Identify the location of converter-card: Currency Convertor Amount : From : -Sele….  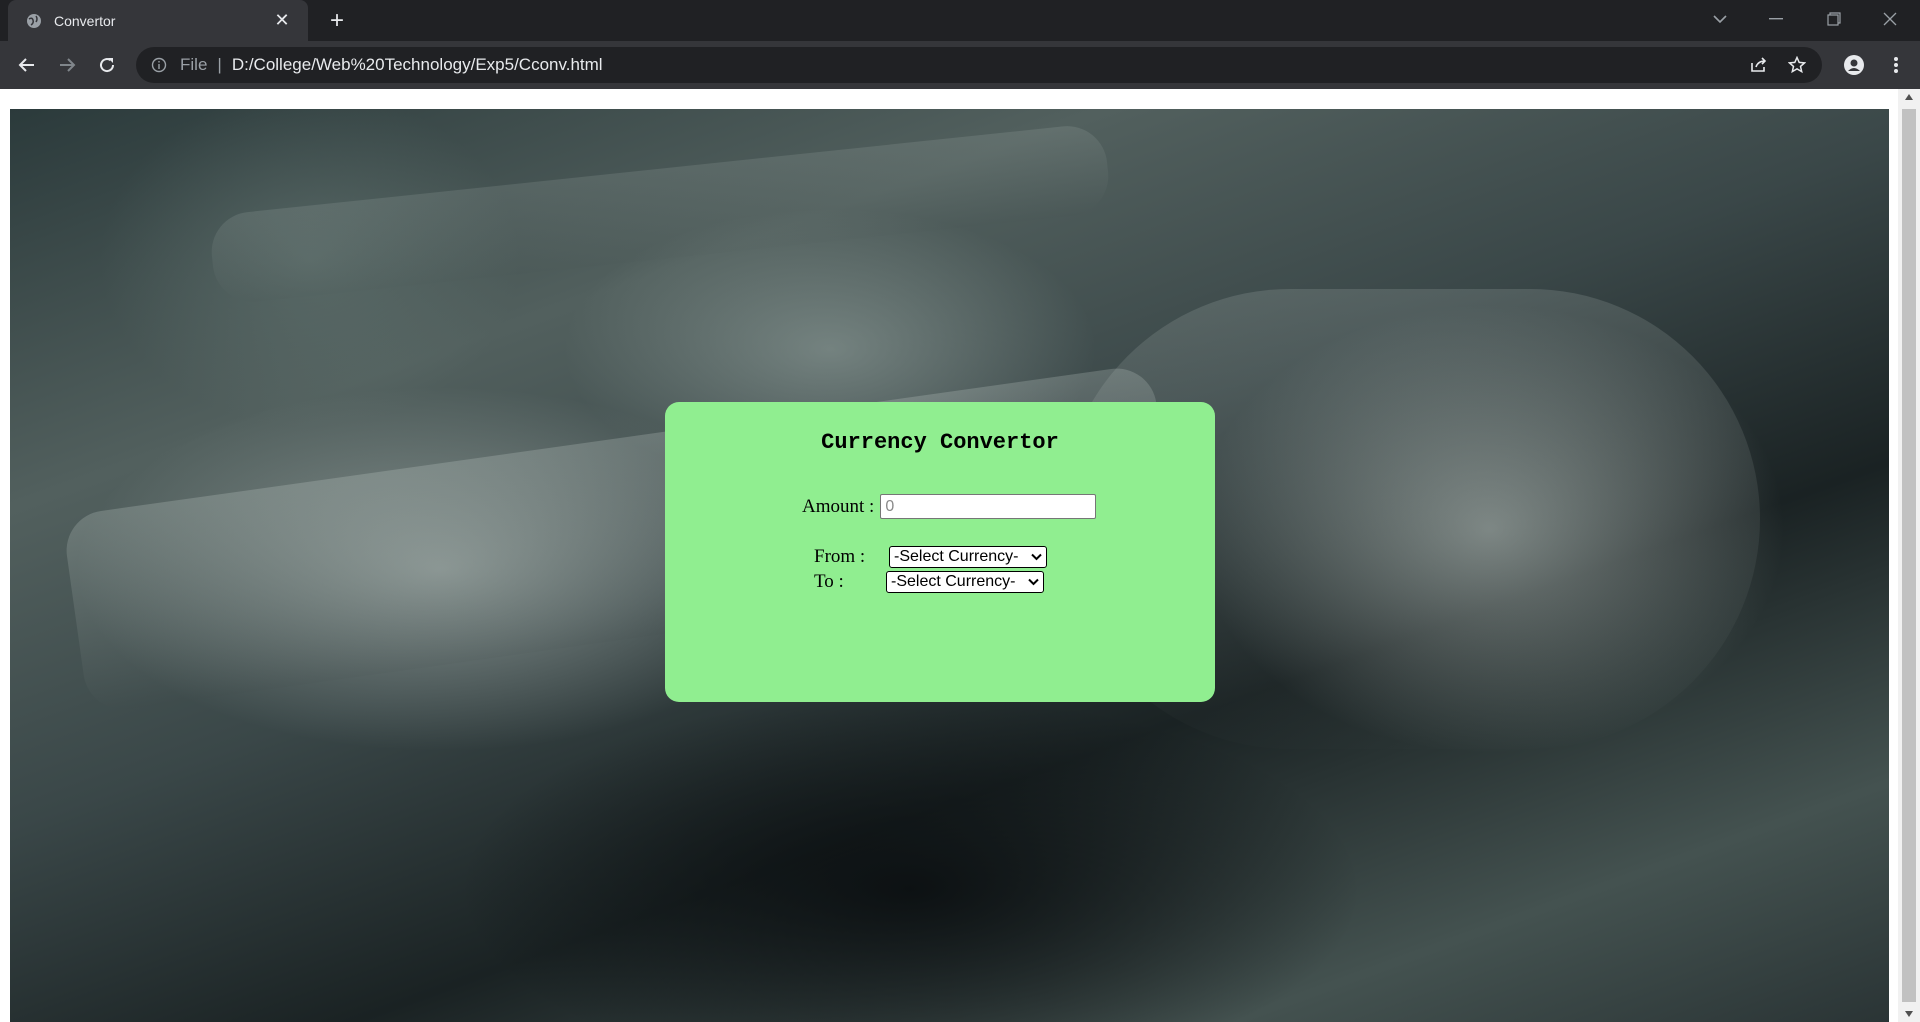
(940, 552).